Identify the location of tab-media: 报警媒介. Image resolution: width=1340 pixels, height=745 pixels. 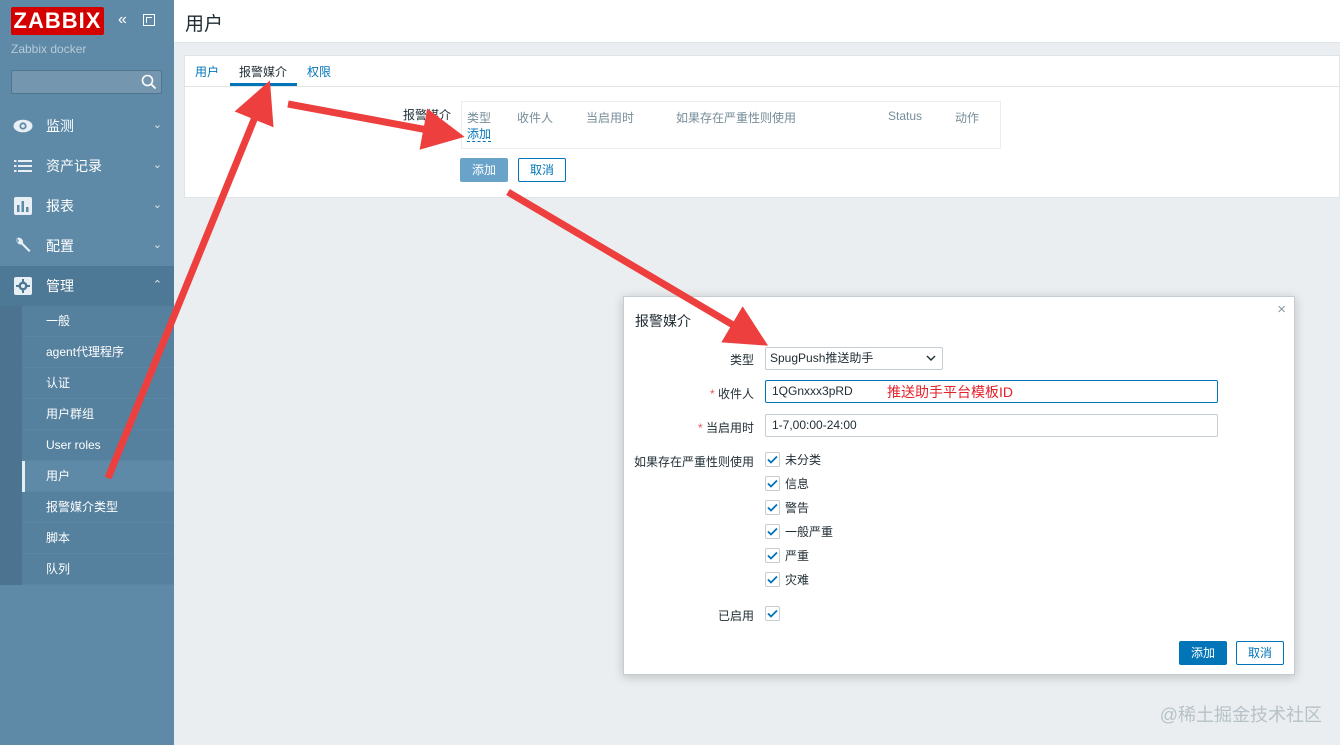
(263, 71).